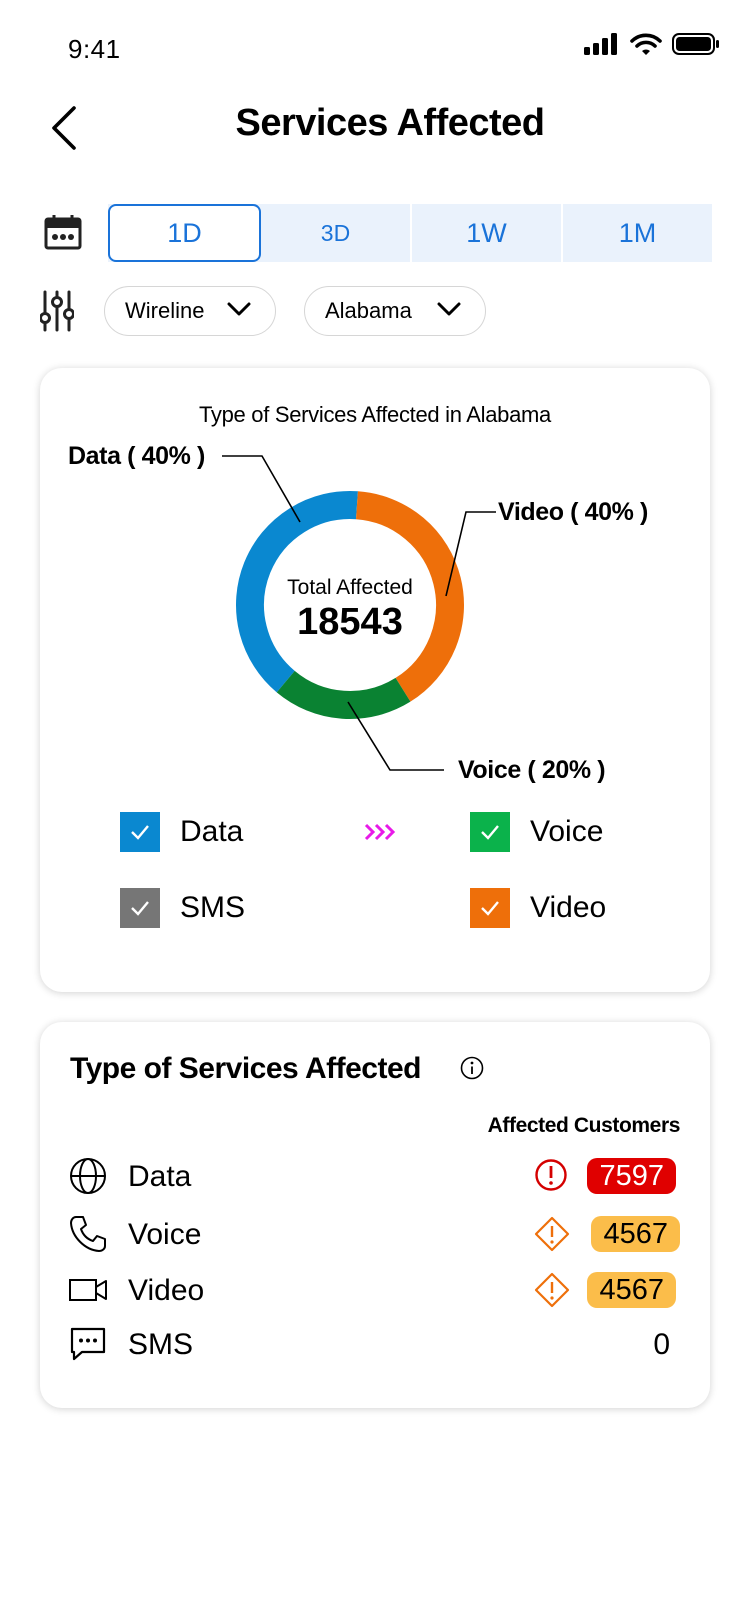 The height and width of the screenshot is (1624, 750). I want to click on voice-callout: Voice ( 20% ), so click(532, 770).